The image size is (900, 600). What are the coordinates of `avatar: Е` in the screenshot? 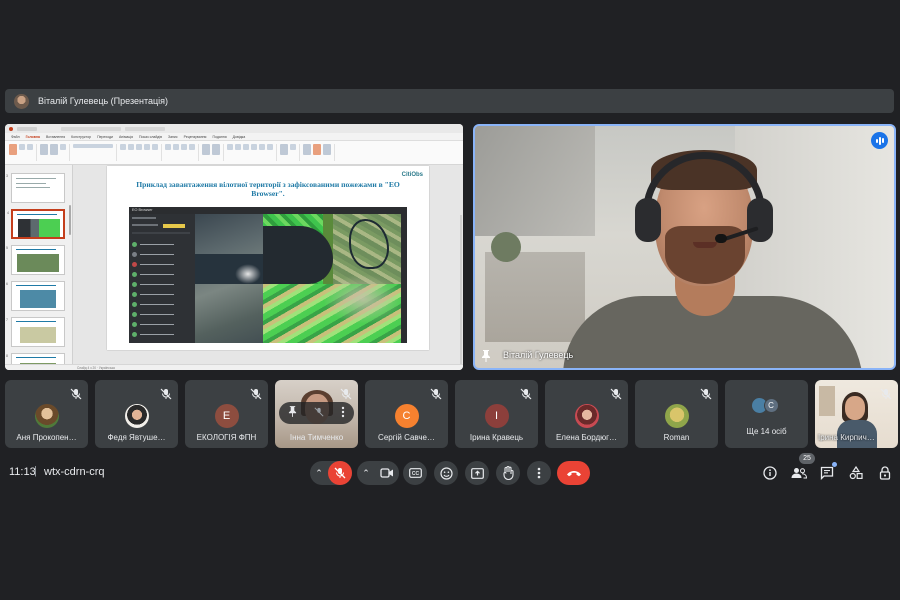 It's located at (226, 416).